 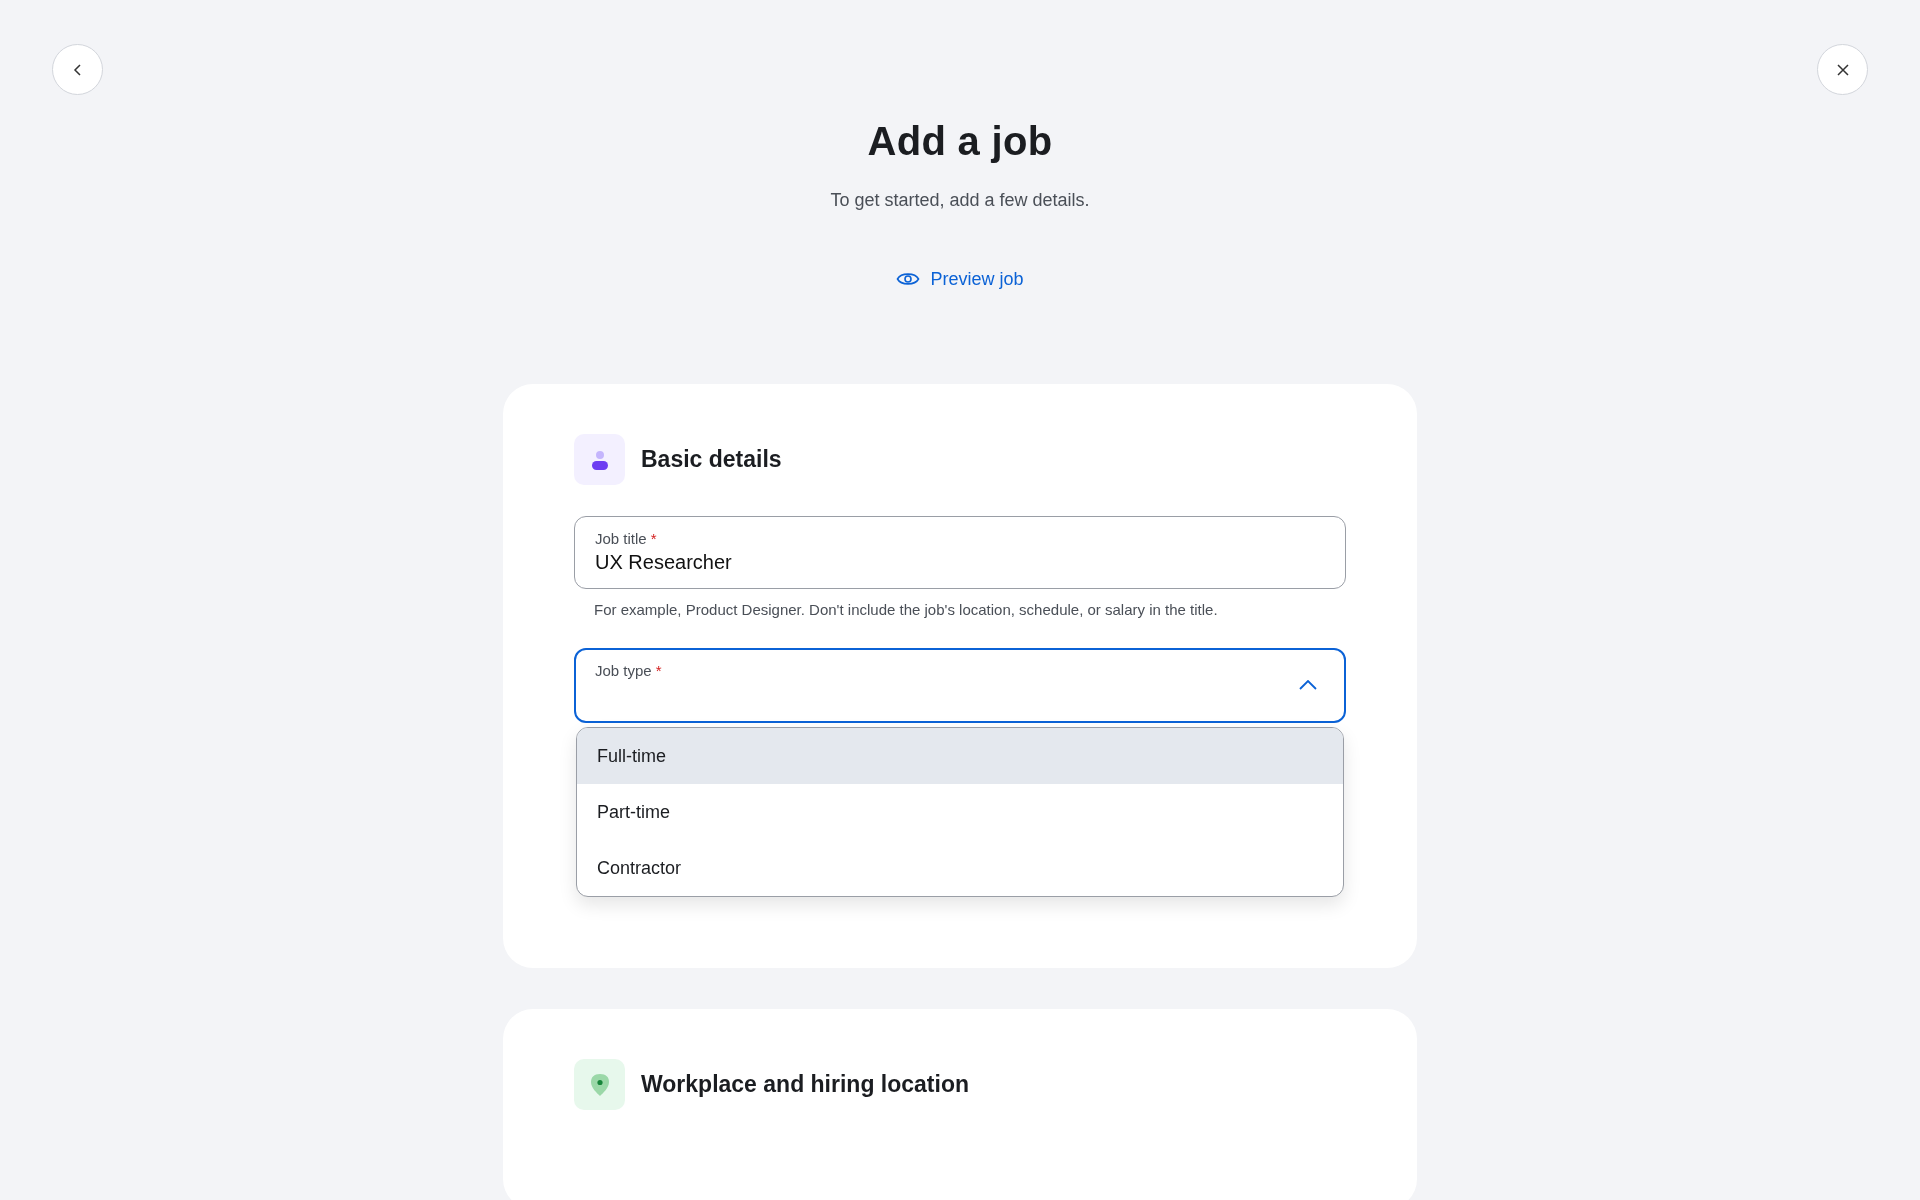 I want to click on text-field: Job title * UX Researcher, so click(x=960, y=552).